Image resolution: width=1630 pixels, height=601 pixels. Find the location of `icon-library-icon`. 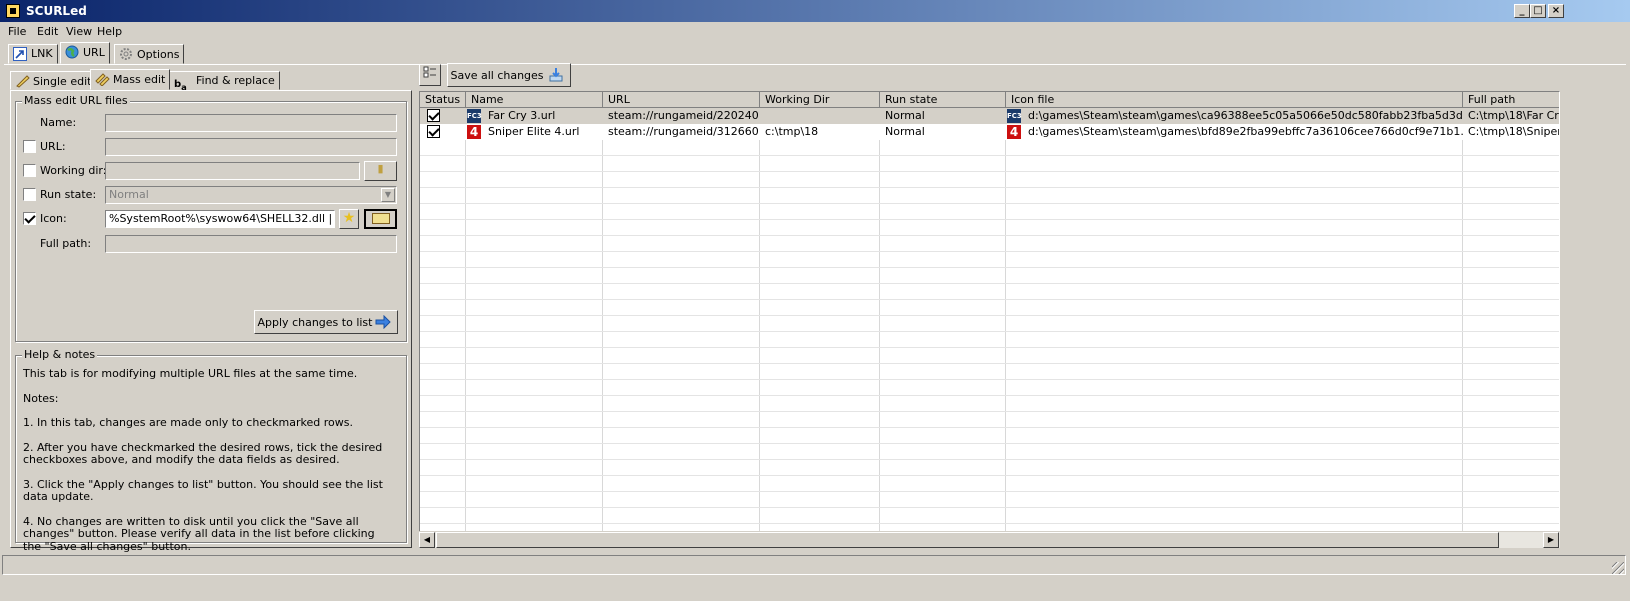

icon-library-icon is located at coordinates (380, 218).